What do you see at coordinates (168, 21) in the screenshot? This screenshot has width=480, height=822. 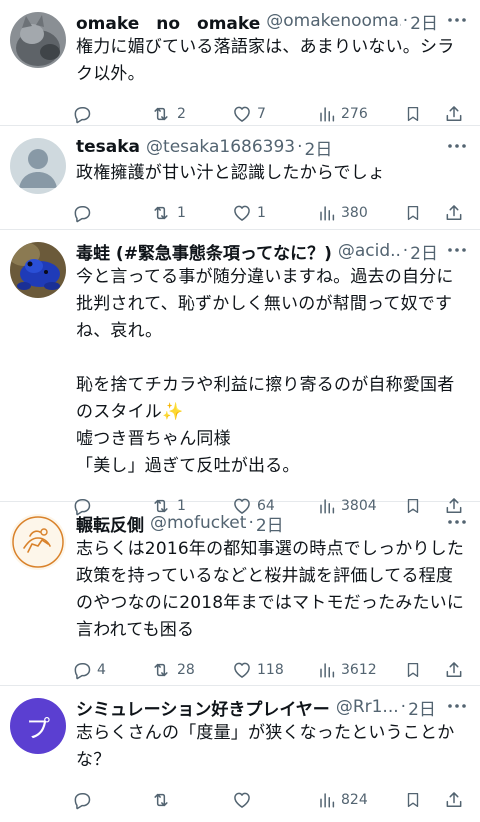 I see `display-name: omake no omake` at bounding box center [168, 21].